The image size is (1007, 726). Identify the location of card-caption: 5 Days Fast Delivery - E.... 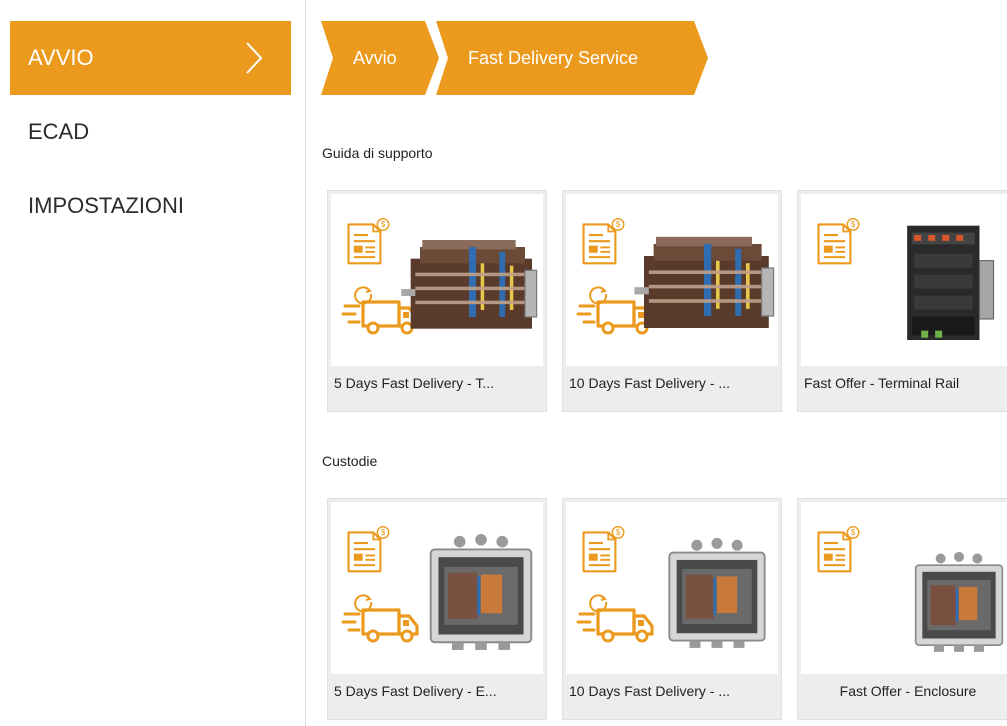
(415, 691).